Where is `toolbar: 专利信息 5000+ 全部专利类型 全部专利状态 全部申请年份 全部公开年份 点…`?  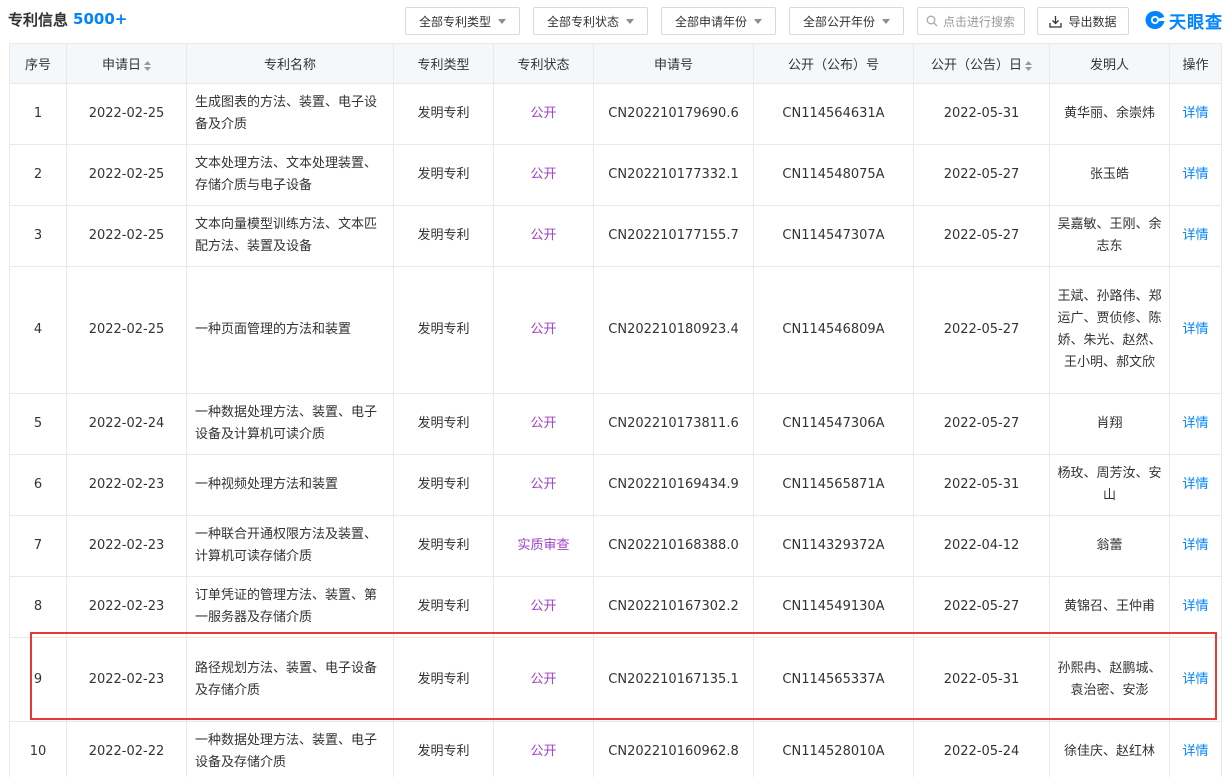 toolbar: 专利信息 5000+ 全部专利类型 全部专利状态 全部申请年份 全部公开年份 点… is located at coordinates (614, 20).